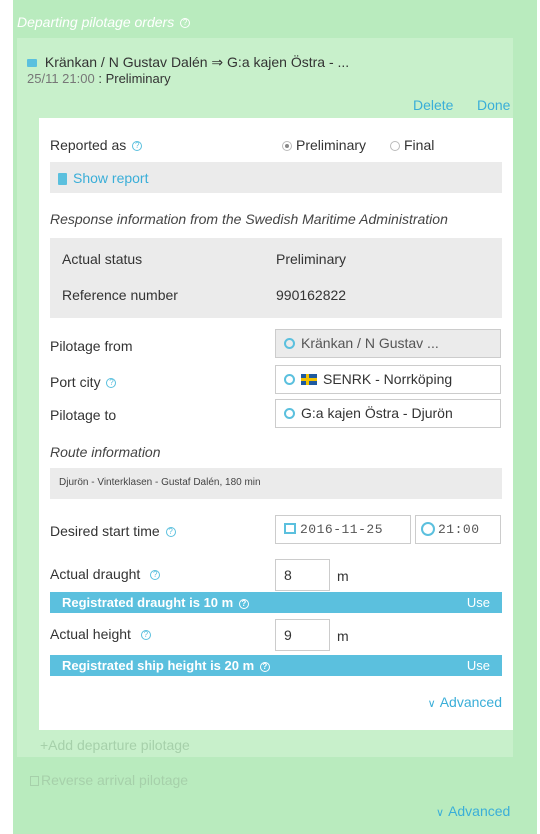  What do you see at coordinates (302, 635) in the screenshot?
I see `actual-height-input: 9` at bounding box center [302, 635].